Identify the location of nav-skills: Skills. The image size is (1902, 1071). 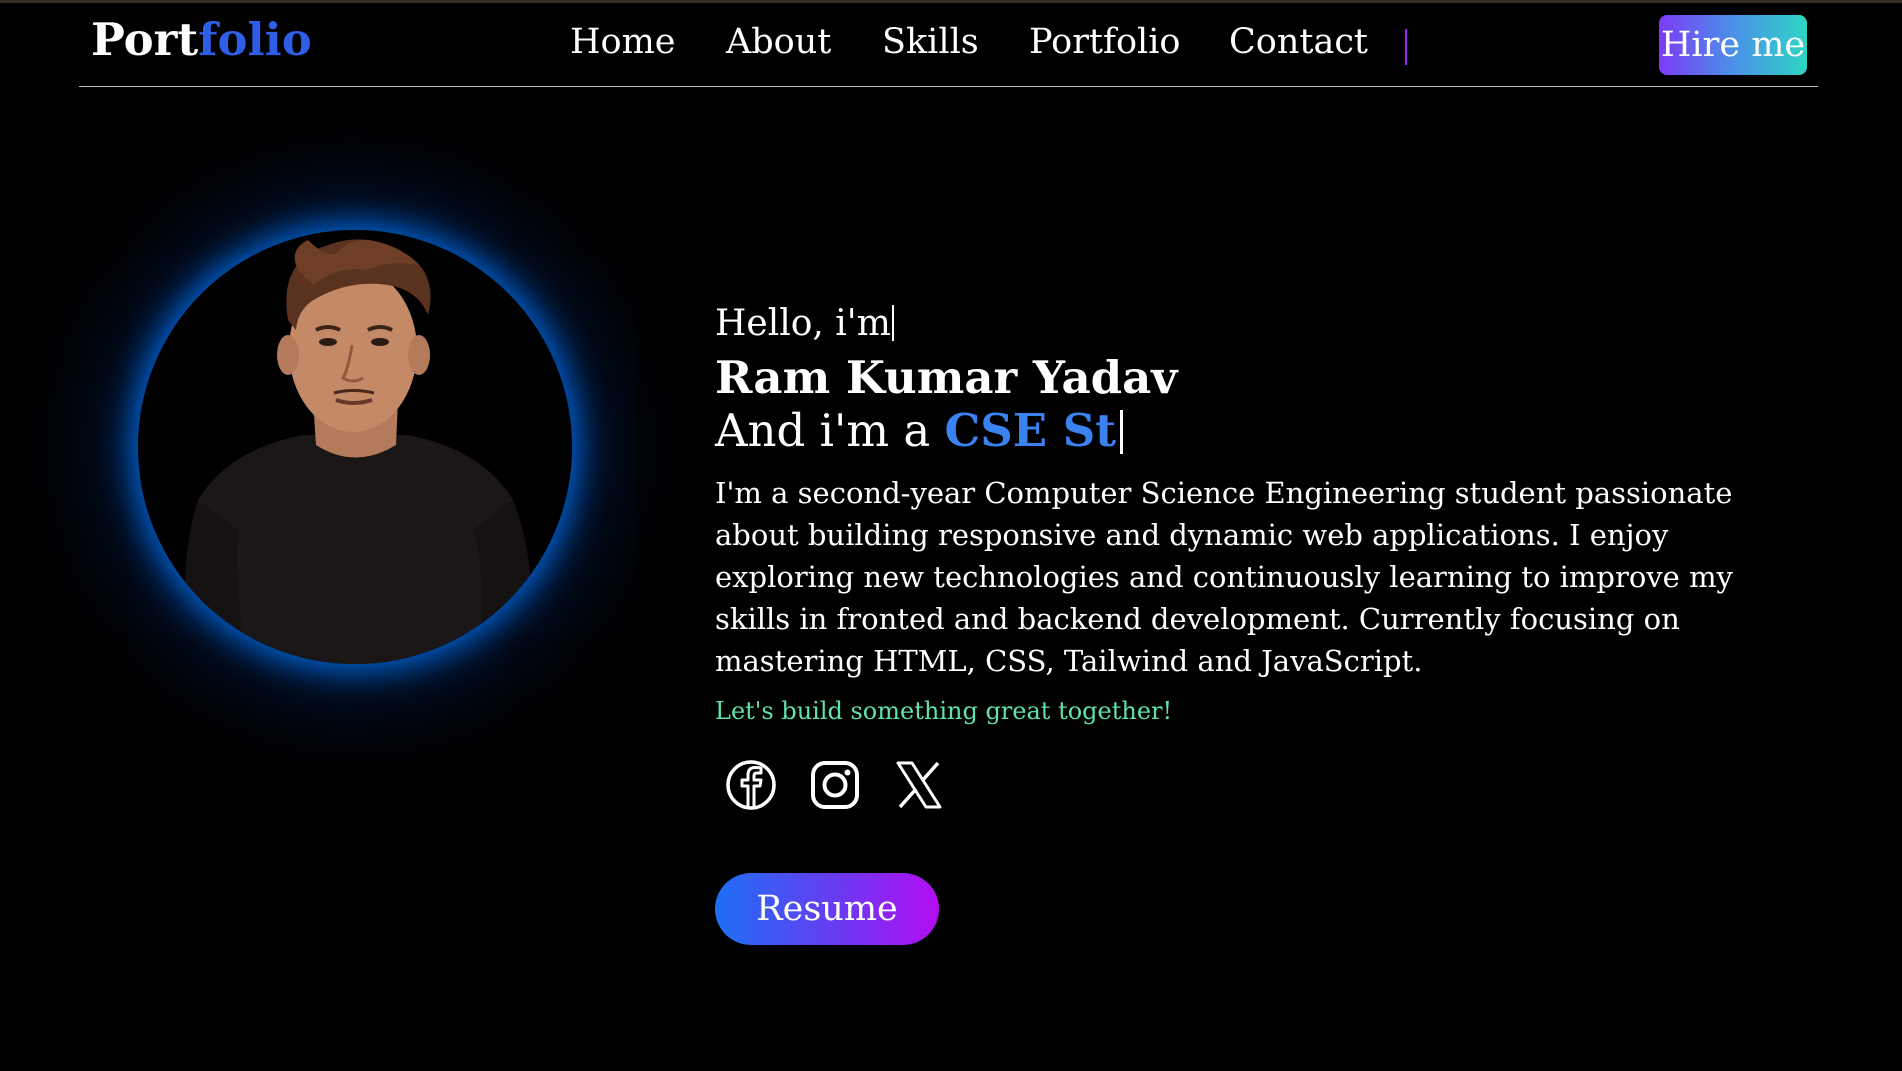
(930, 42).